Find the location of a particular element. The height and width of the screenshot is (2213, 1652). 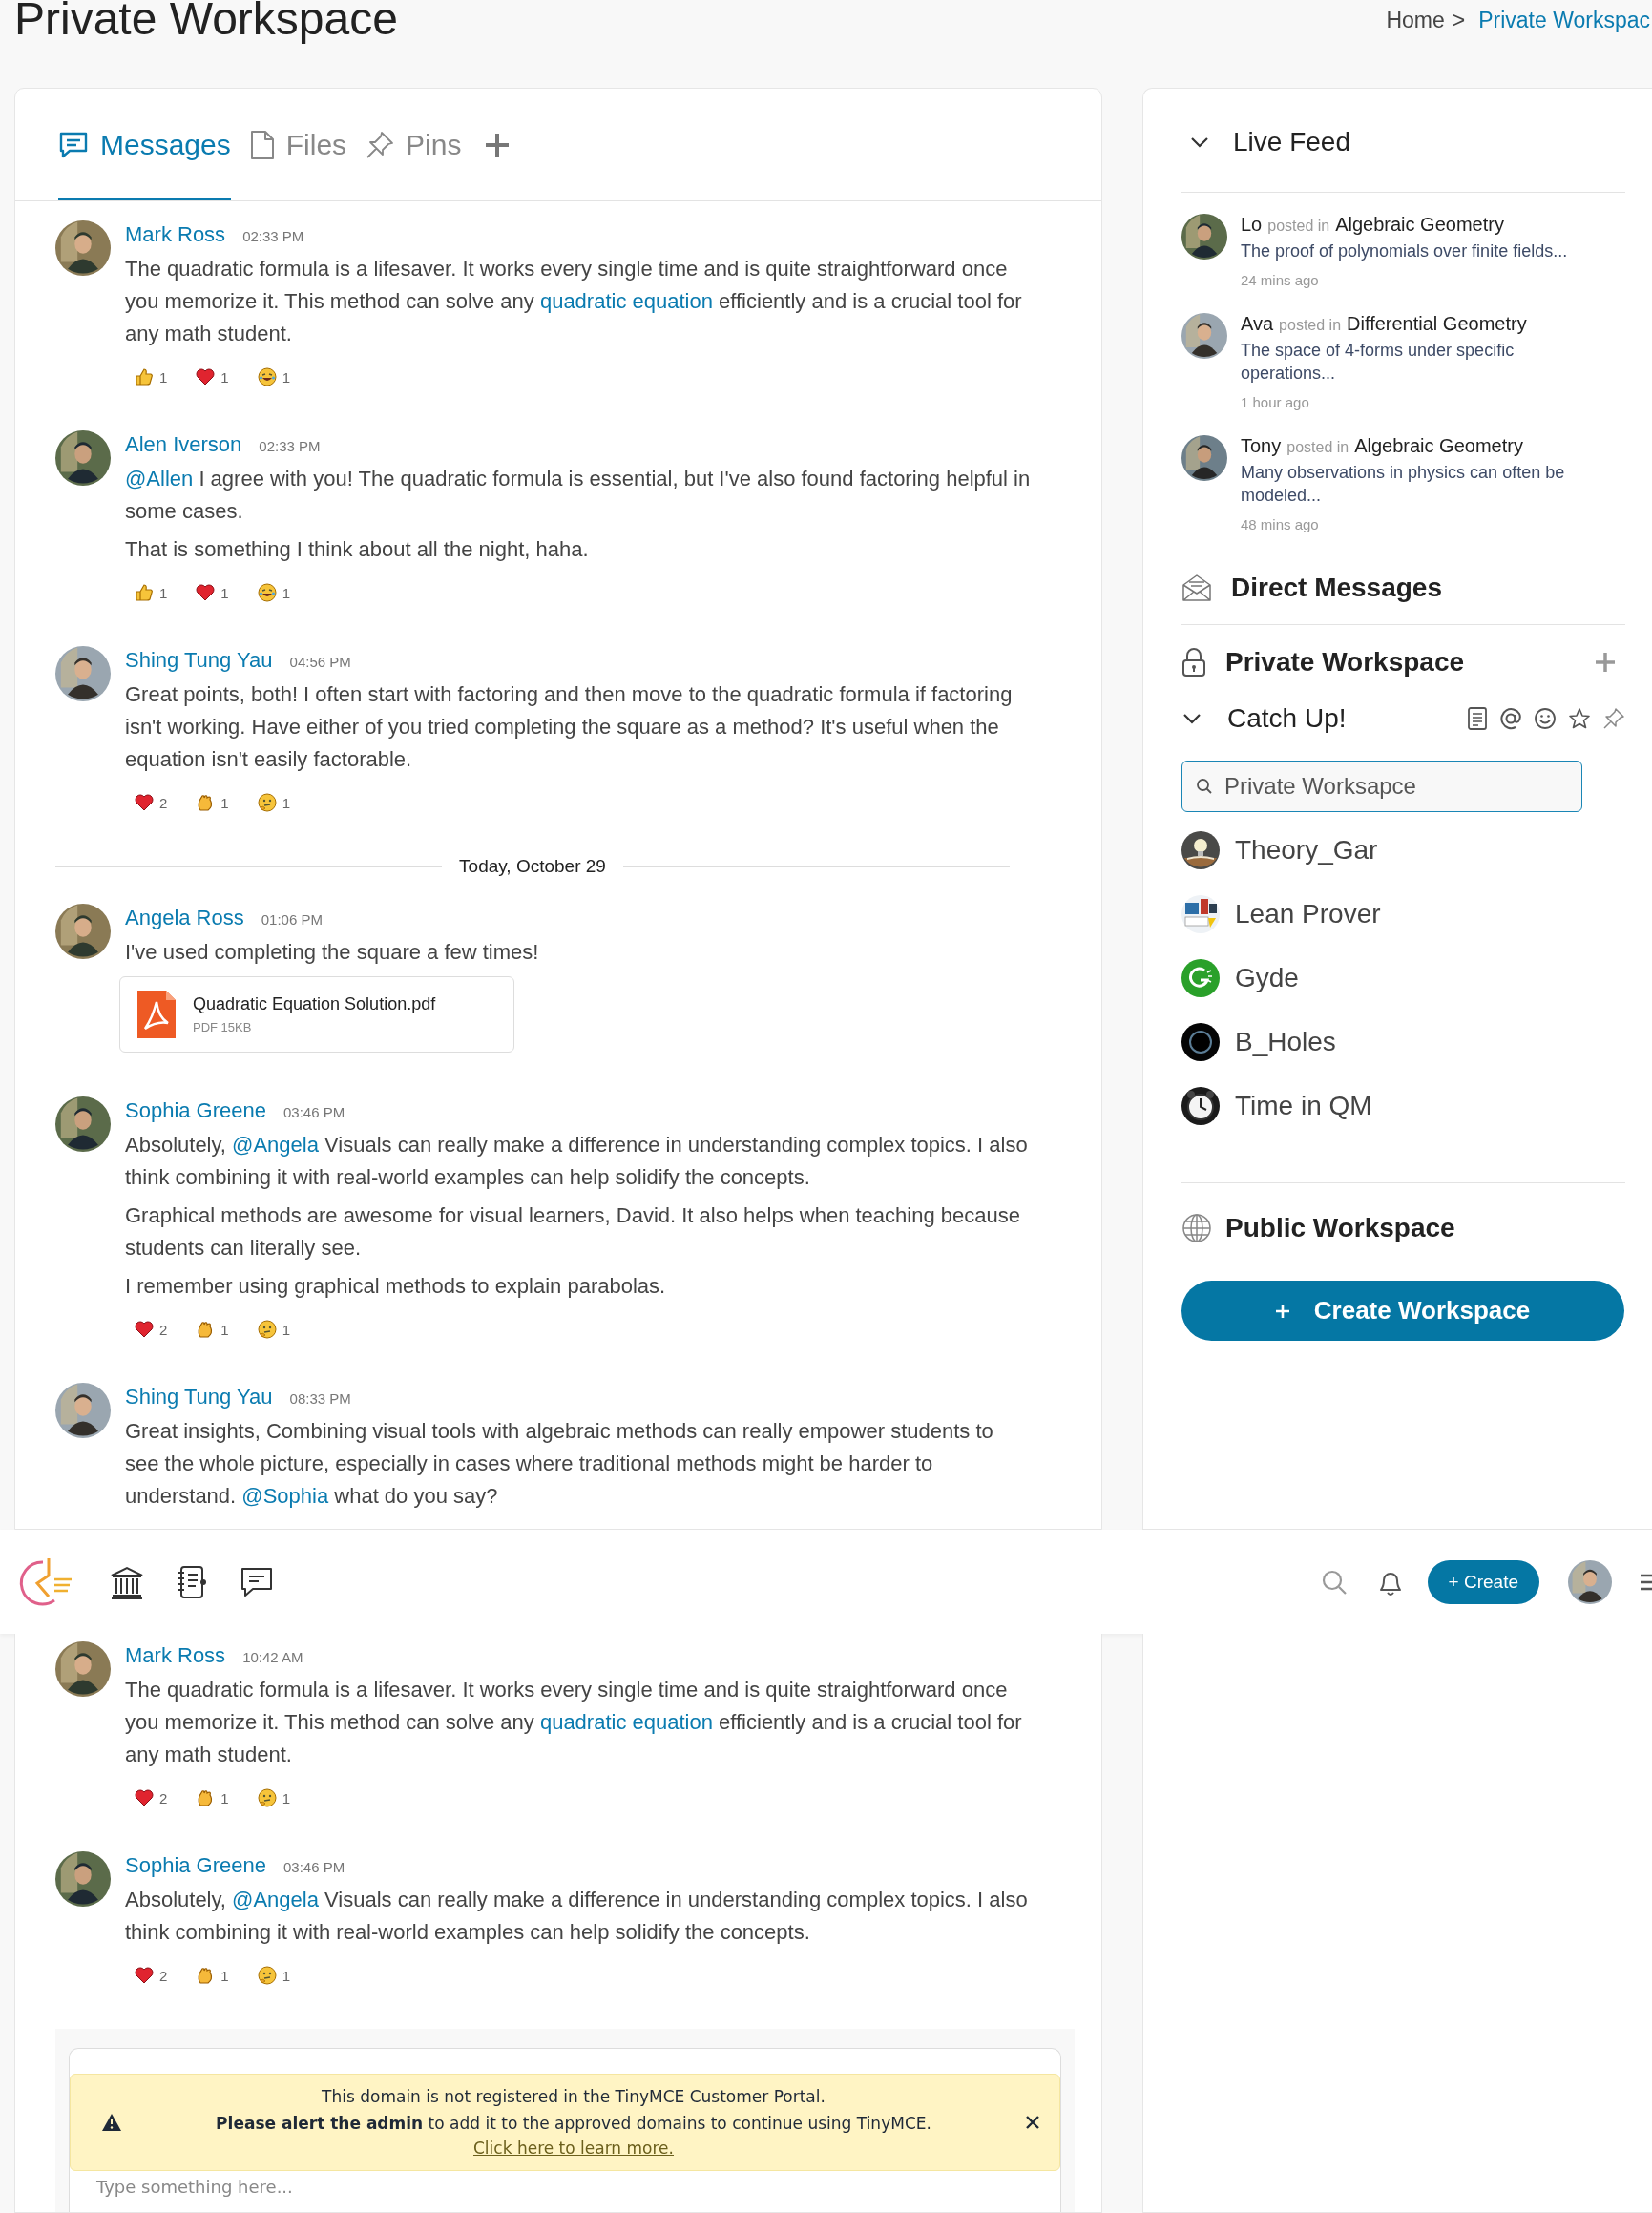

pdf-file-icon is located at coordinates (157, 1014).